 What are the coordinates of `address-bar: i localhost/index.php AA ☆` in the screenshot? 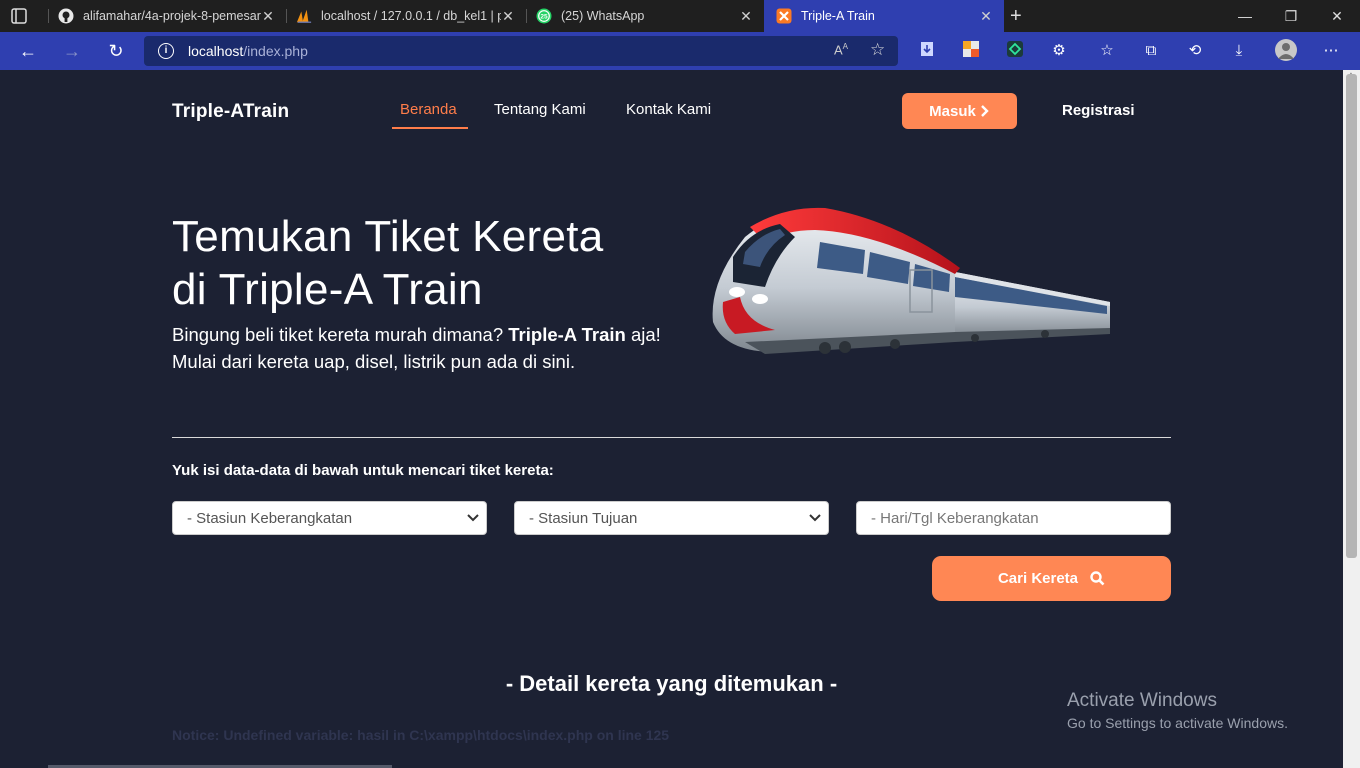 It's located at (521, 51).